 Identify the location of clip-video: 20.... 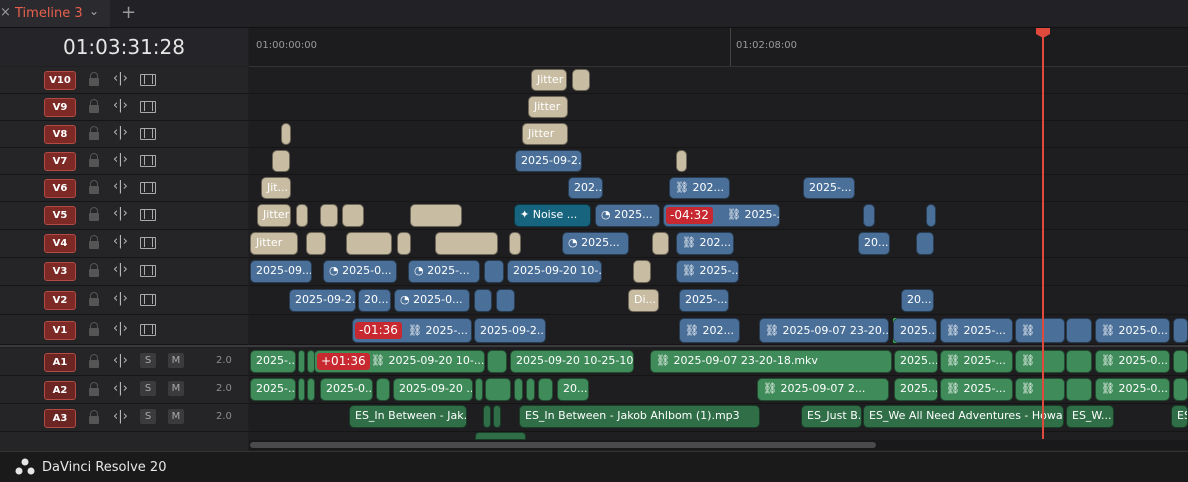
(874, 243).